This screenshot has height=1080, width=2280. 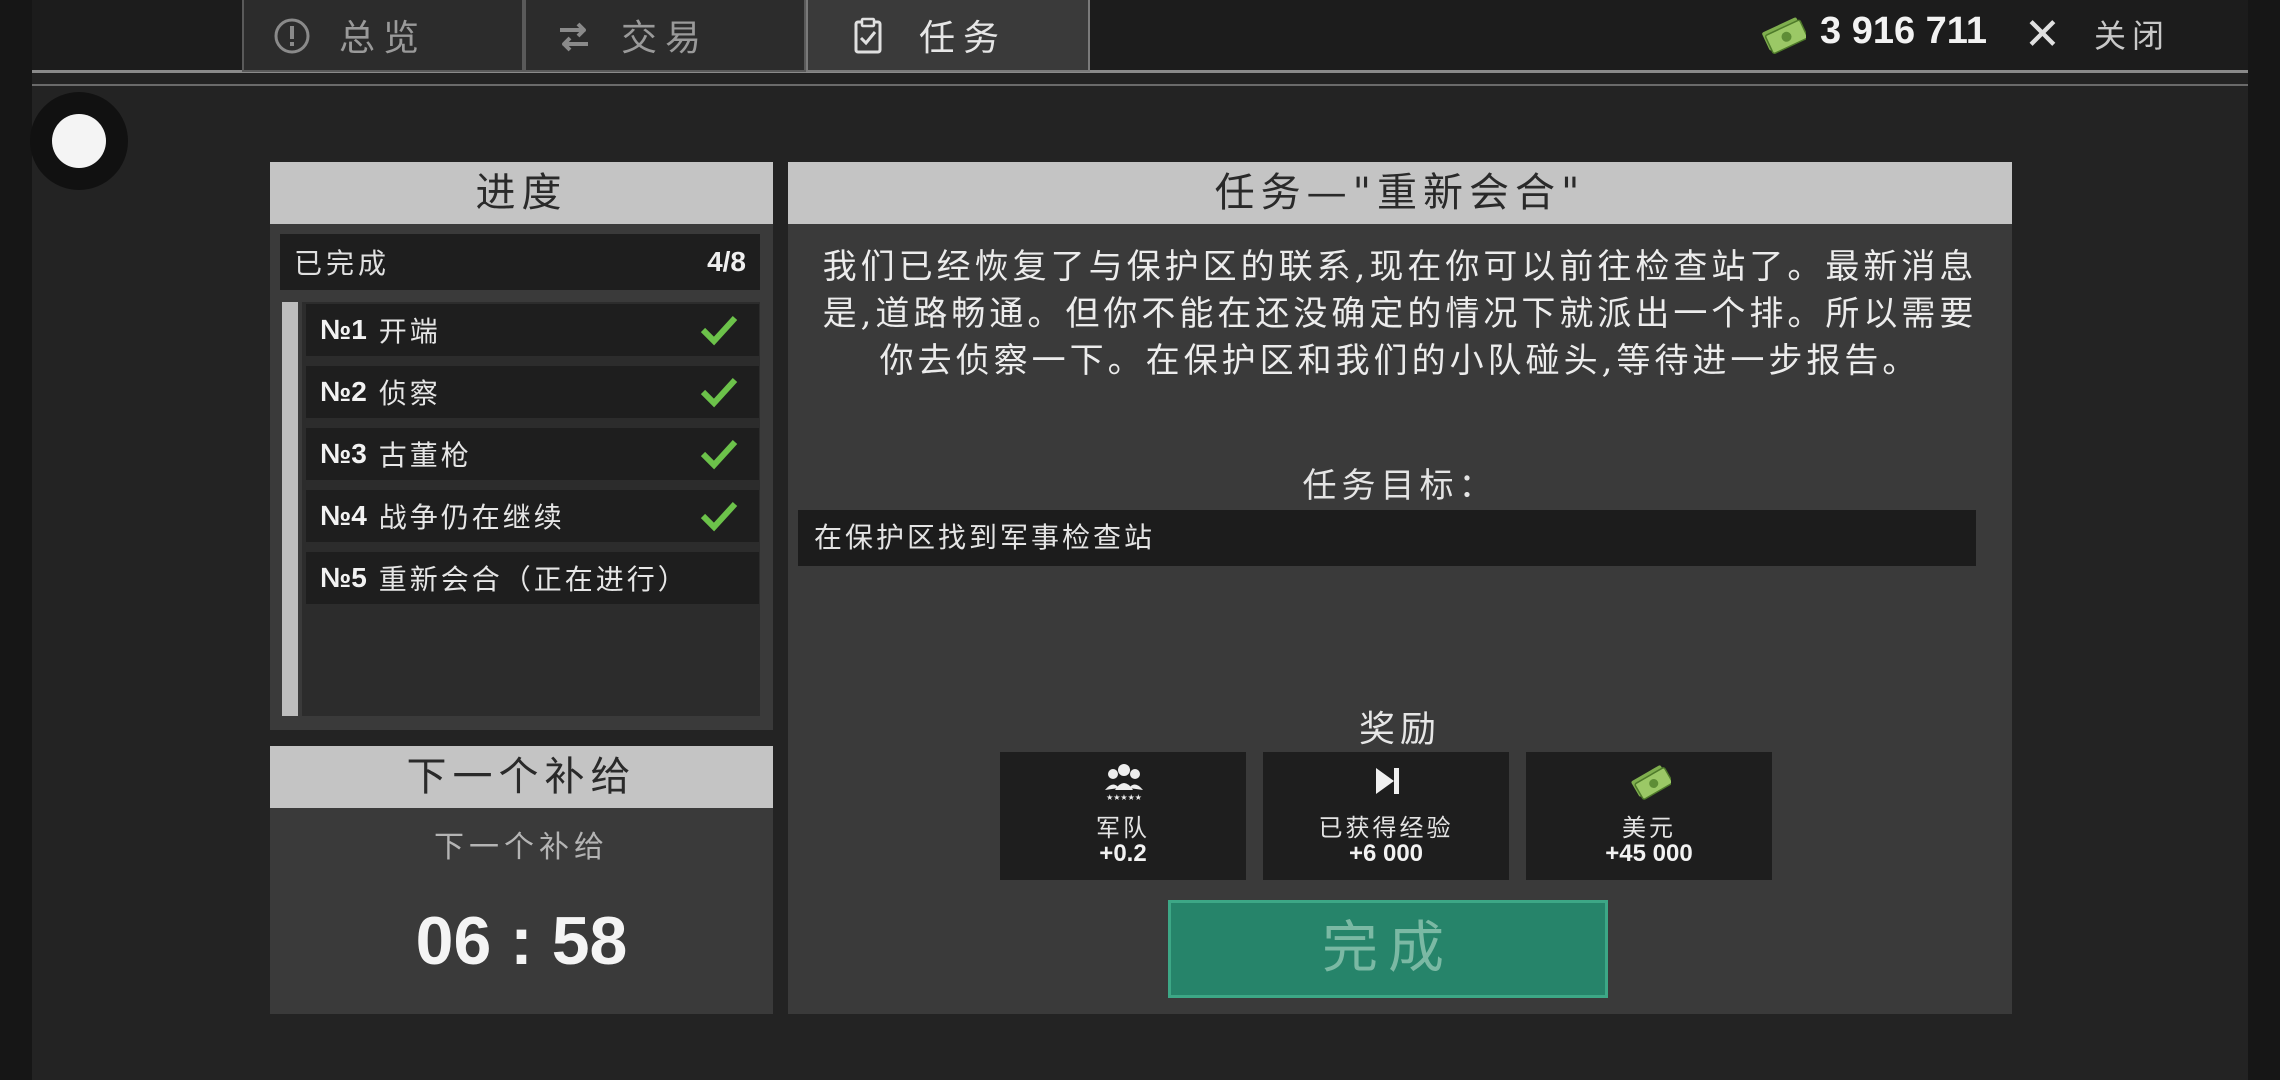 What do you see at coordinates (726, 261) in the screenshot?
I see `completed-count: 4/8` at bounding box center [726, 261].